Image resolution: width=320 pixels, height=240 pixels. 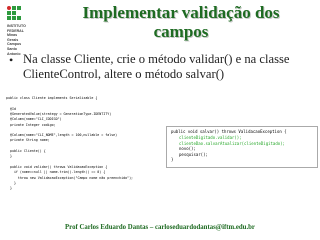 I want to click on slide-title-line1: Implementar validação dos, so click(x=181, y=12).